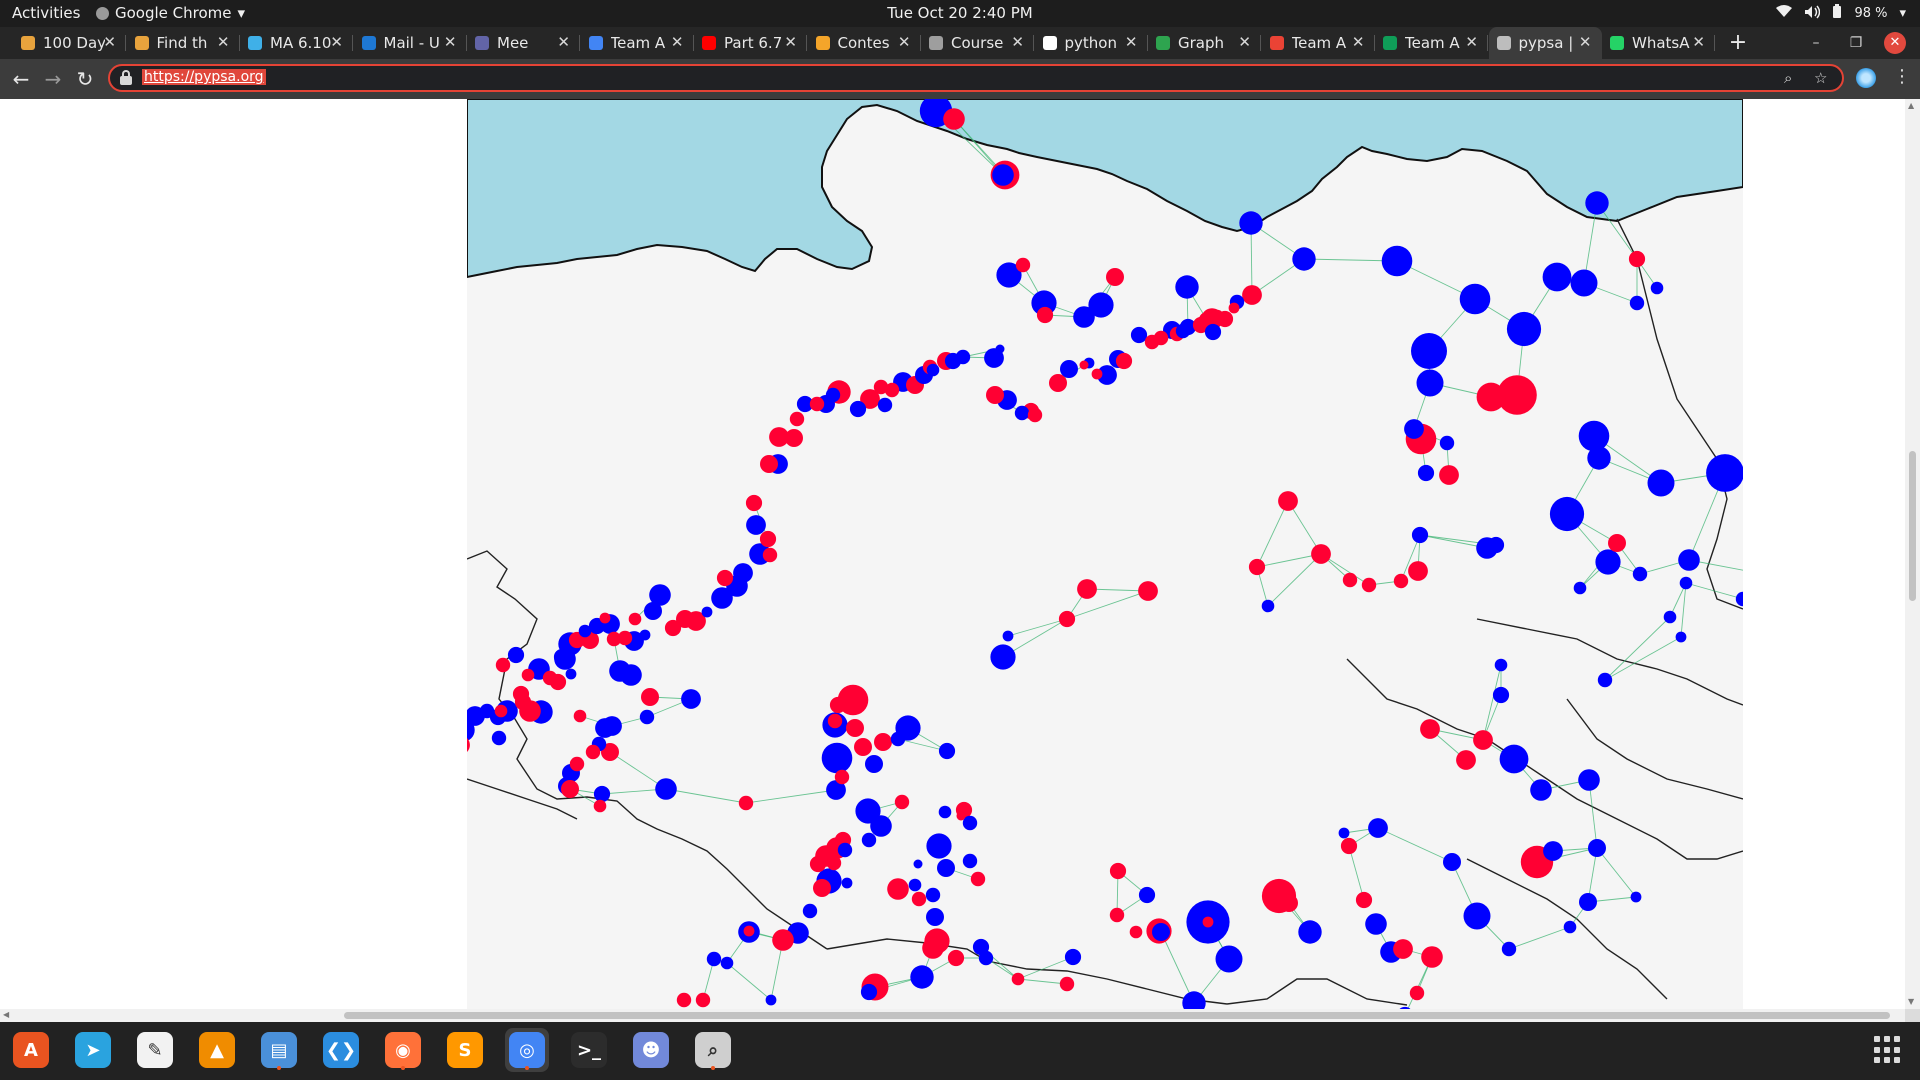 The image size is (1920, 1080). I want to click on vlc-glyph: ▲, so click(217, 1050).